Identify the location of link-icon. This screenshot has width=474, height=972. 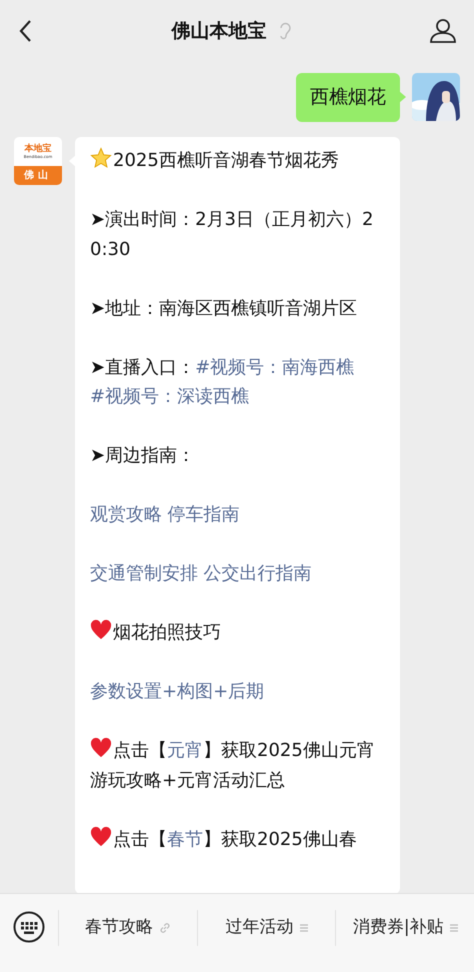
(164, 928).